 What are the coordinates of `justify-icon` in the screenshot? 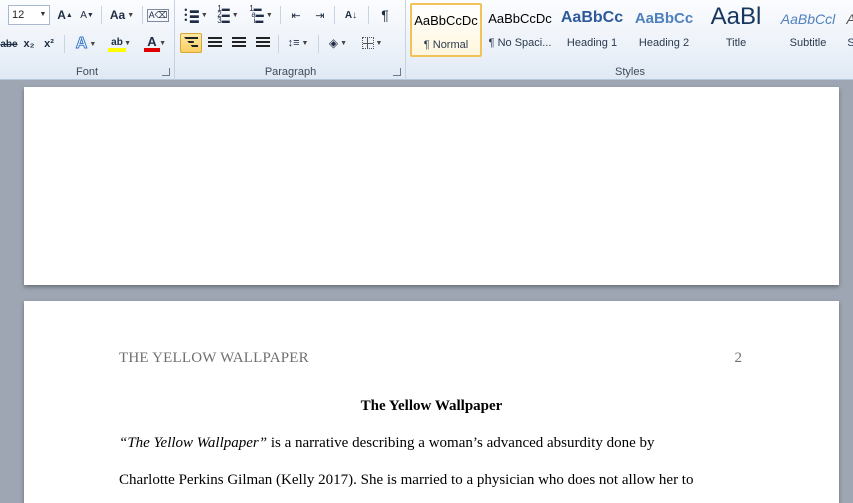 It's located at (263, 43).